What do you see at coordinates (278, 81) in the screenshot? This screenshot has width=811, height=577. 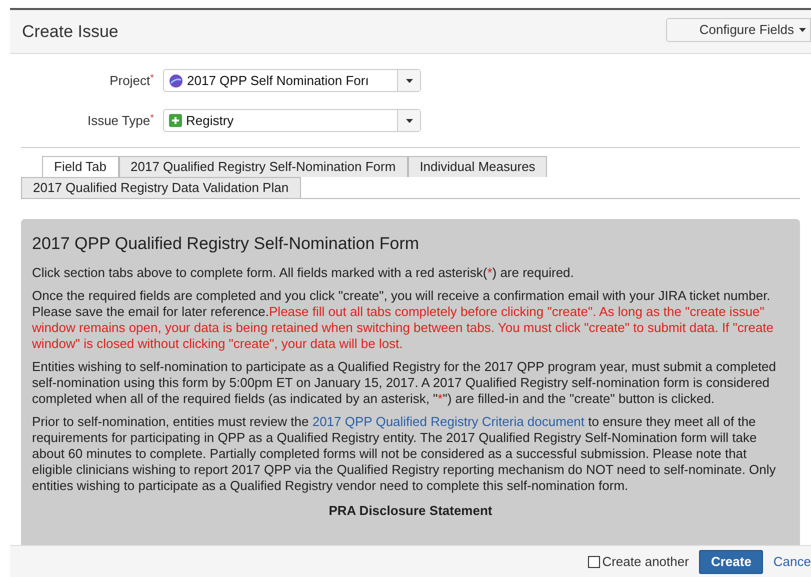 I see `select-value: 2017 QPP Self Nomination Forı` at bounding box center [278, 81].